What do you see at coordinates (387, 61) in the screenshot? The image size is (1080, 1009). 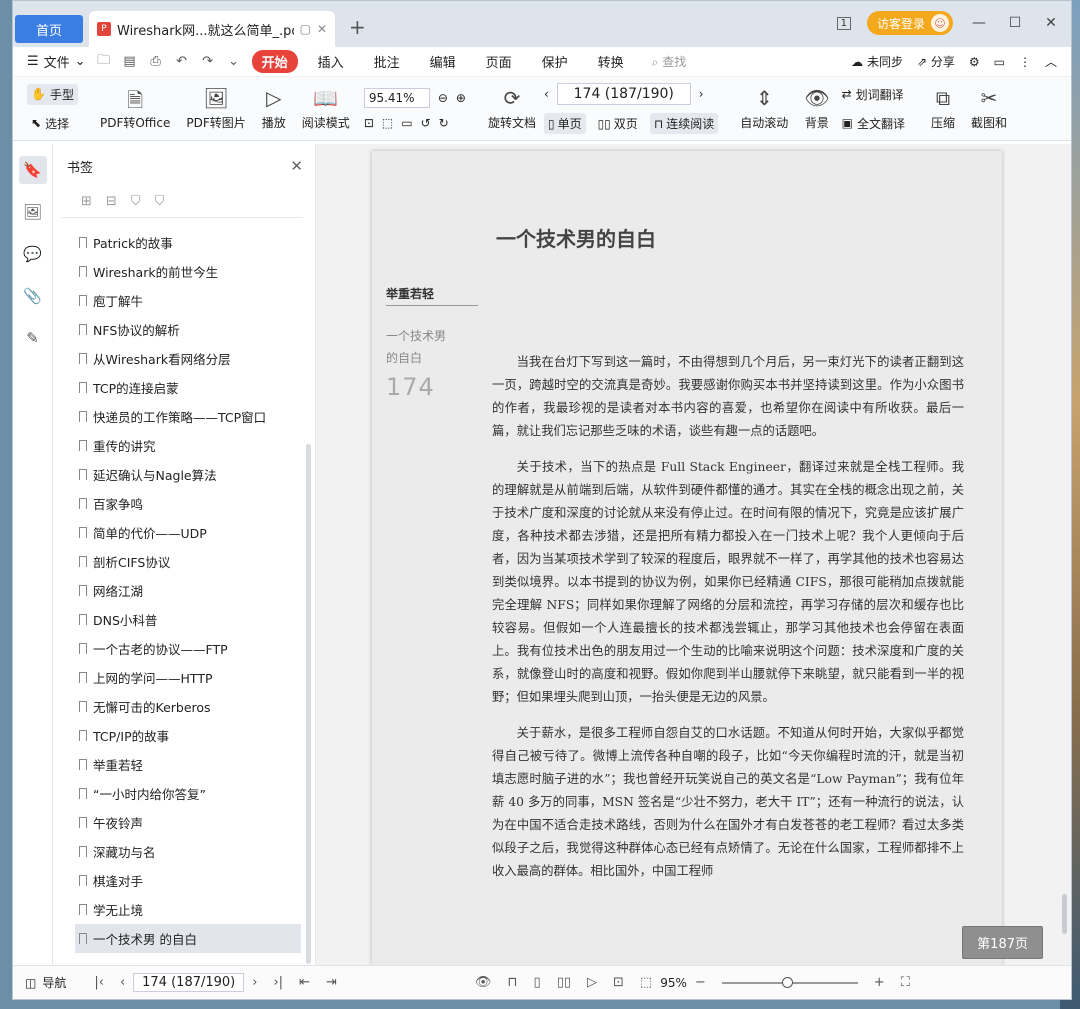 I see `tab-annotate: 批注` at bounding box center [387, 61].